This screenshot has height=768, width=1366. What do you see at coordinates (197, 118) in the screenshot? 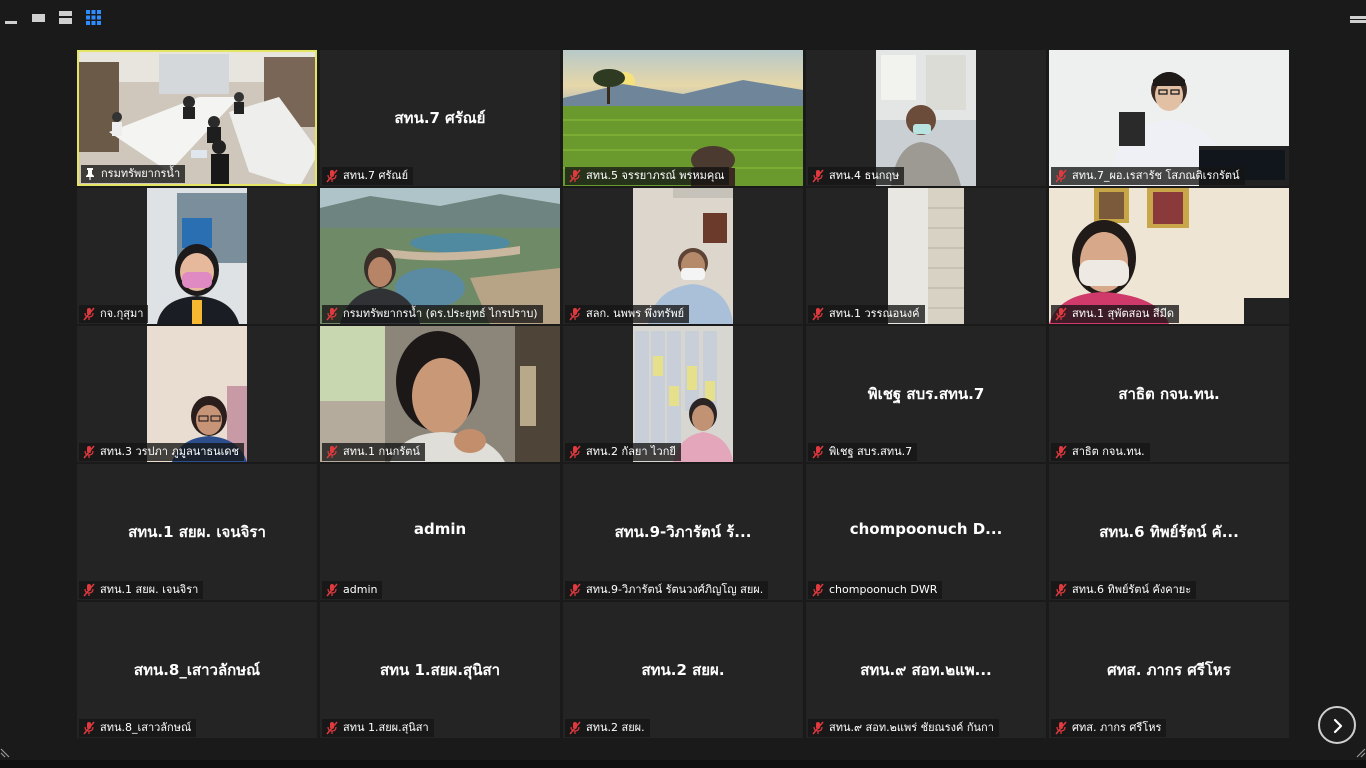
I see `participant-tile: กรมทรัพยากรน้ำ` at bounding box center [197, 118].